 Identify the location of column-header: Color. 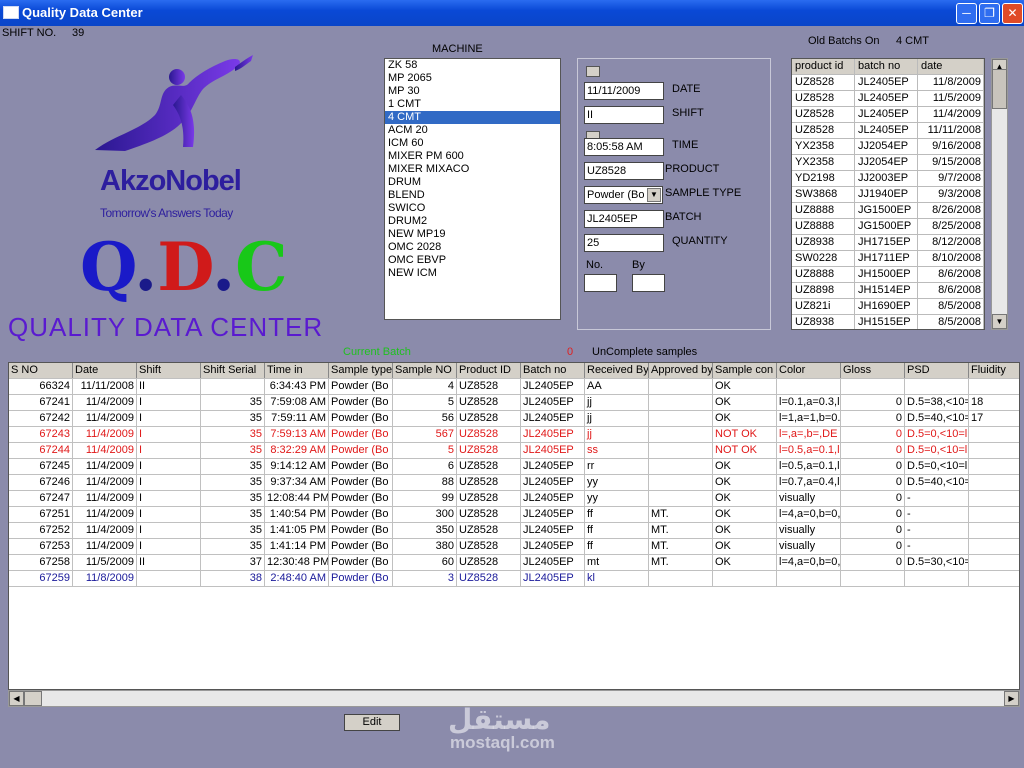
(809, 370).